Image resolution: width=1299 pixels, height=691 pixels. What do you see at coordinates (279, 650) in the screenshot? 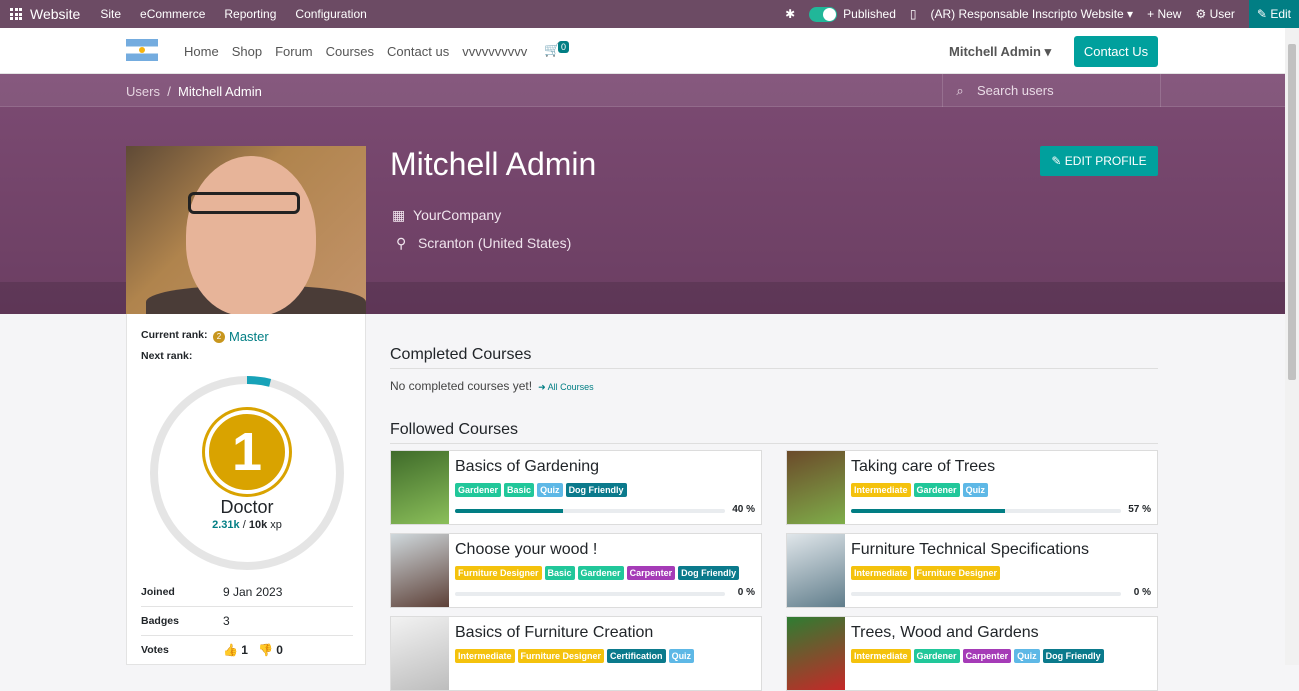
I see `votes-down-count: 0` at bounding box center [279, 650].